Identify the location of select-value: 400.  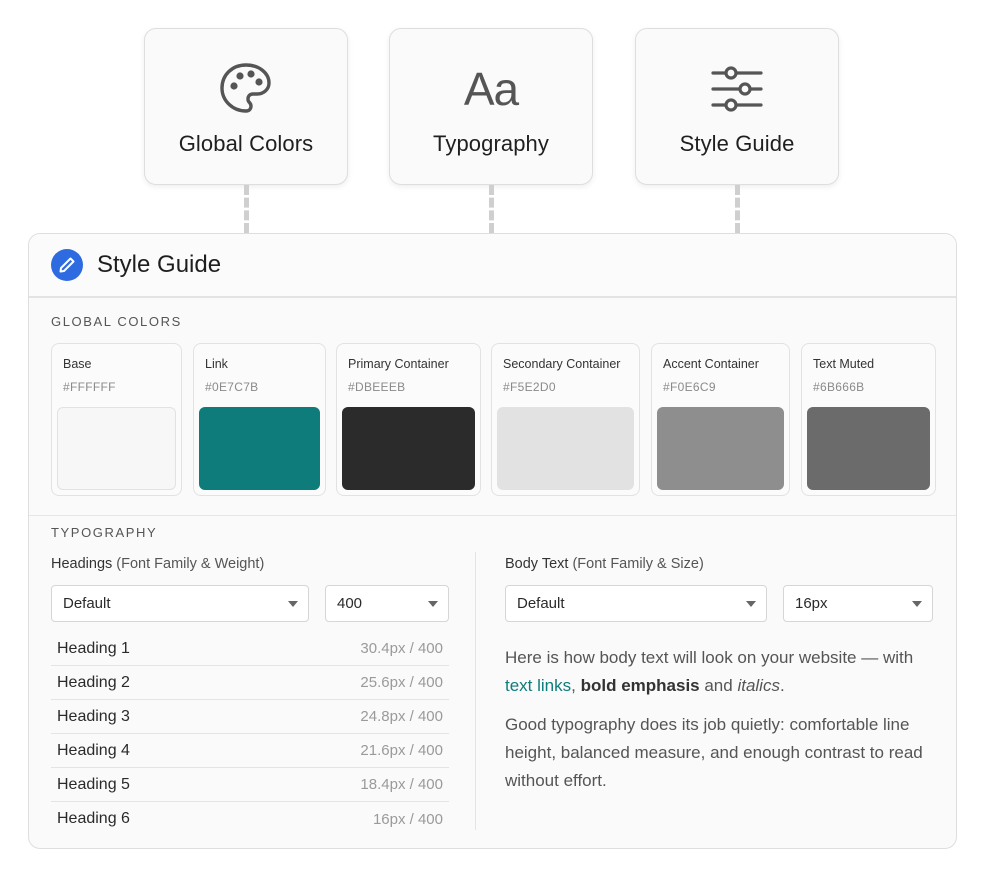
(350, 603).